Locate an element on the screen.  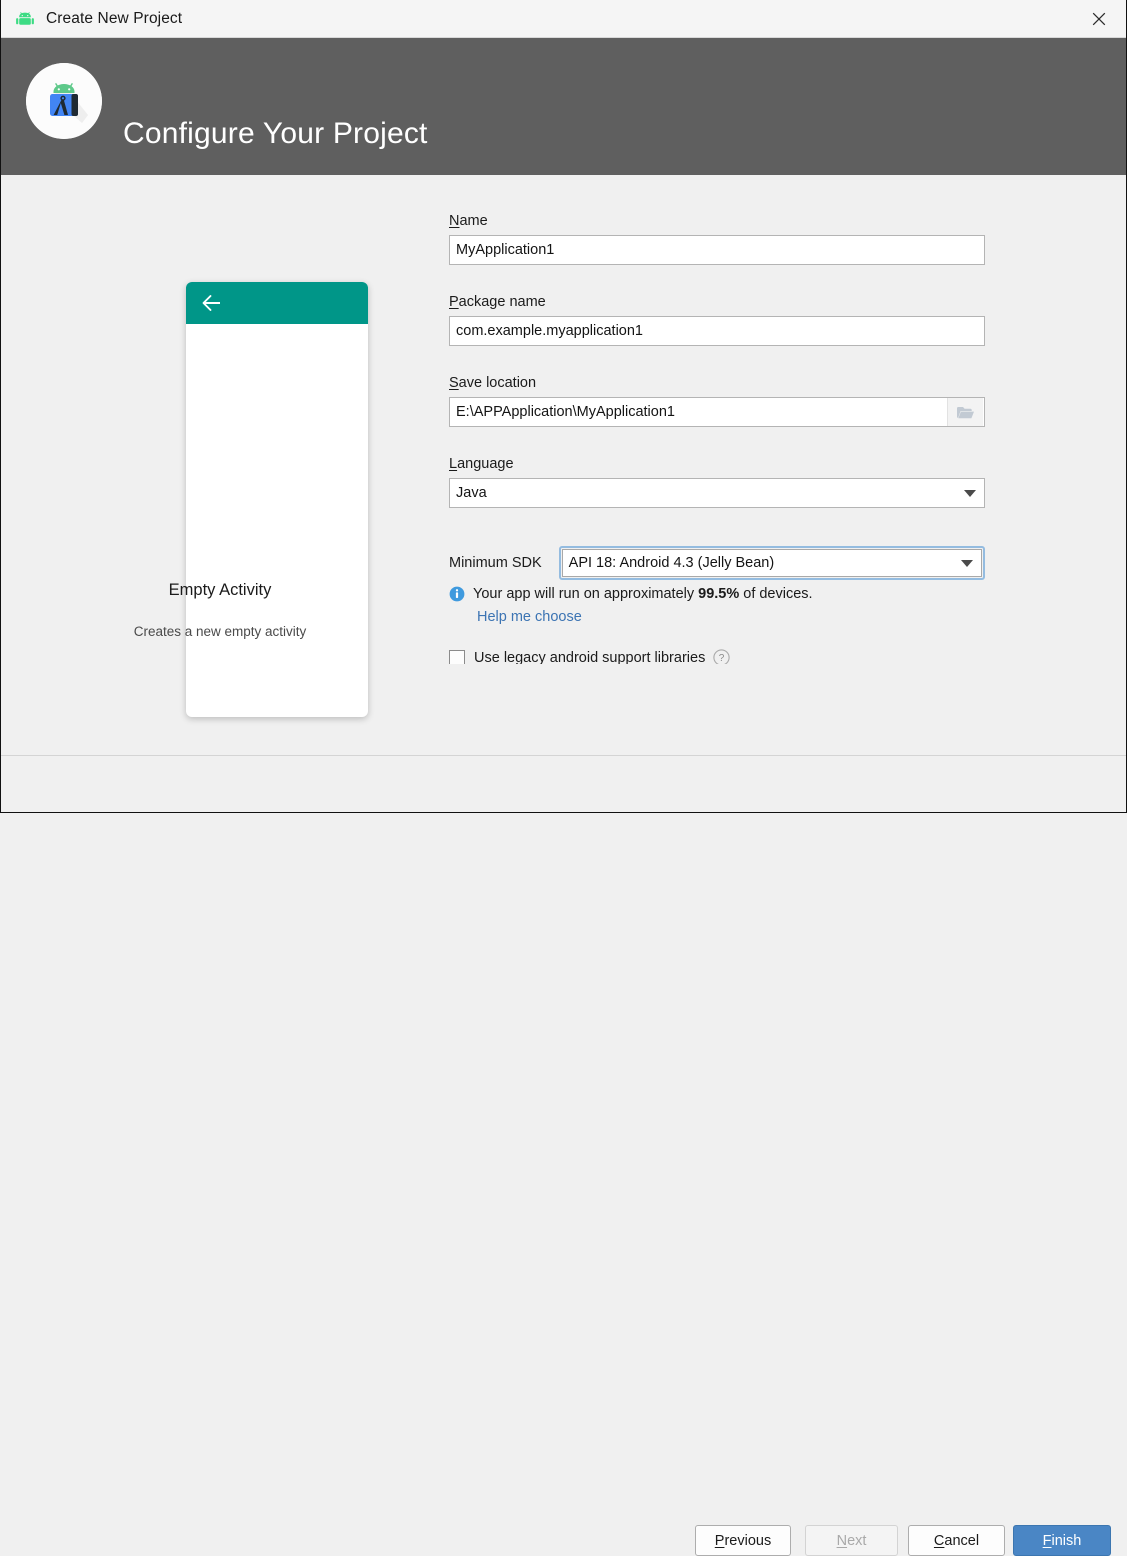
vertical-scrollbar is located at coordinates (1089, 415).